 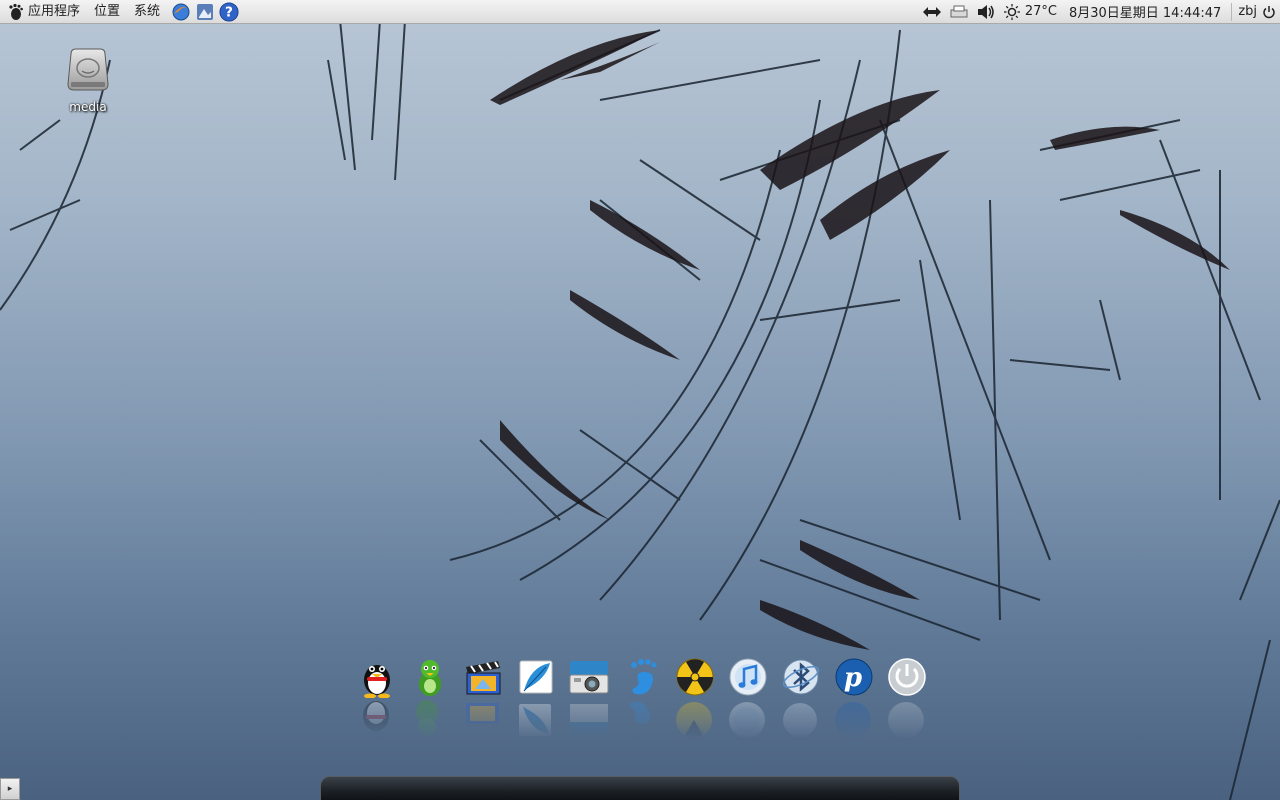 What do you see at coordinates (483, 701) in the screenshot?
I see `dock-item-movie-player` at bounding box center [483, 701].